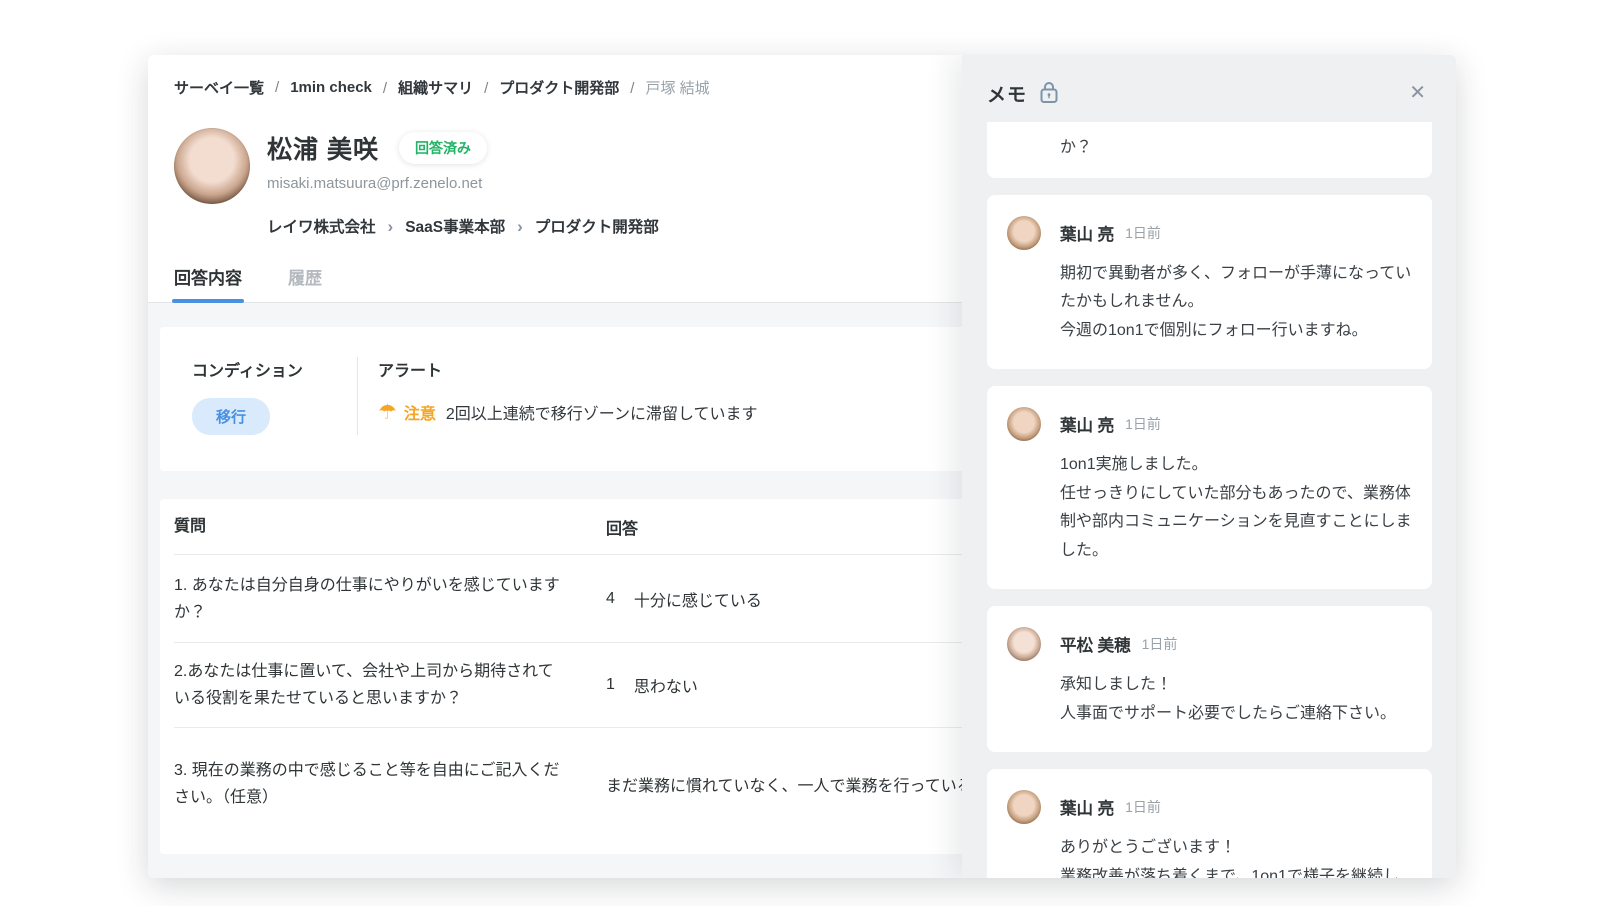 The image size is (1608, 906). What do you see at coordinates (610, 685) in the screenshot?
I see `answer-score: 1` at bounding box center [610, 685].